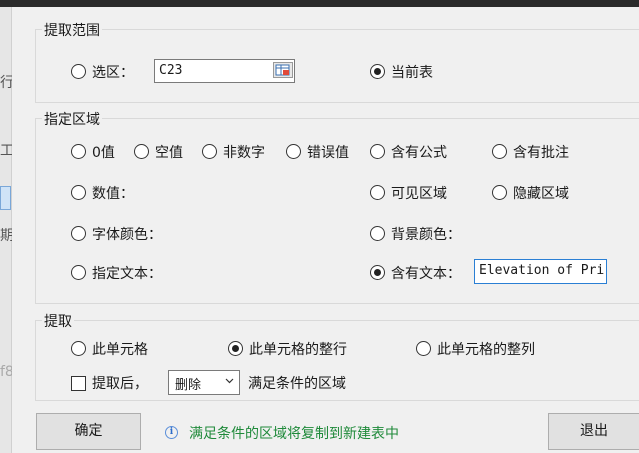 The height and width of the screenshot is (453, 639). What do you see at coordinates (499, 192) in the screenshot?
I see `hidden-area-radio` at bounding box center [499, 192].